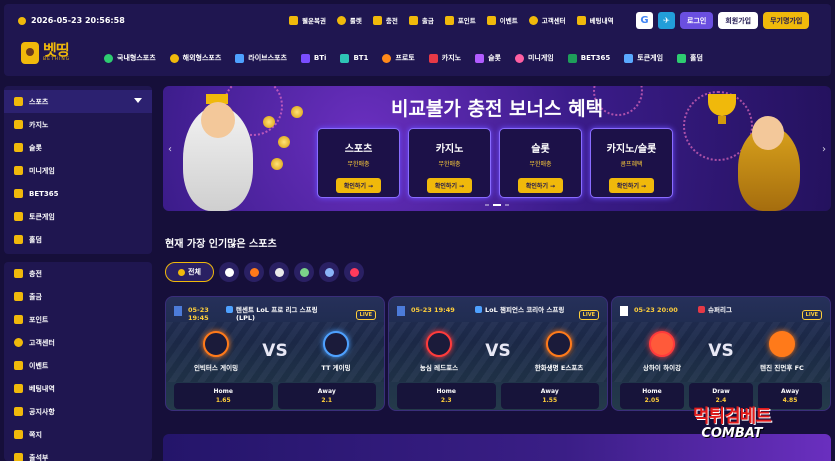 Image resolution: width=835 pixels, height=461 pixels. What do you see at coordinates (329, 272) in the screenshot?
I see `filter-hockey` at bounding box center [329, 272].